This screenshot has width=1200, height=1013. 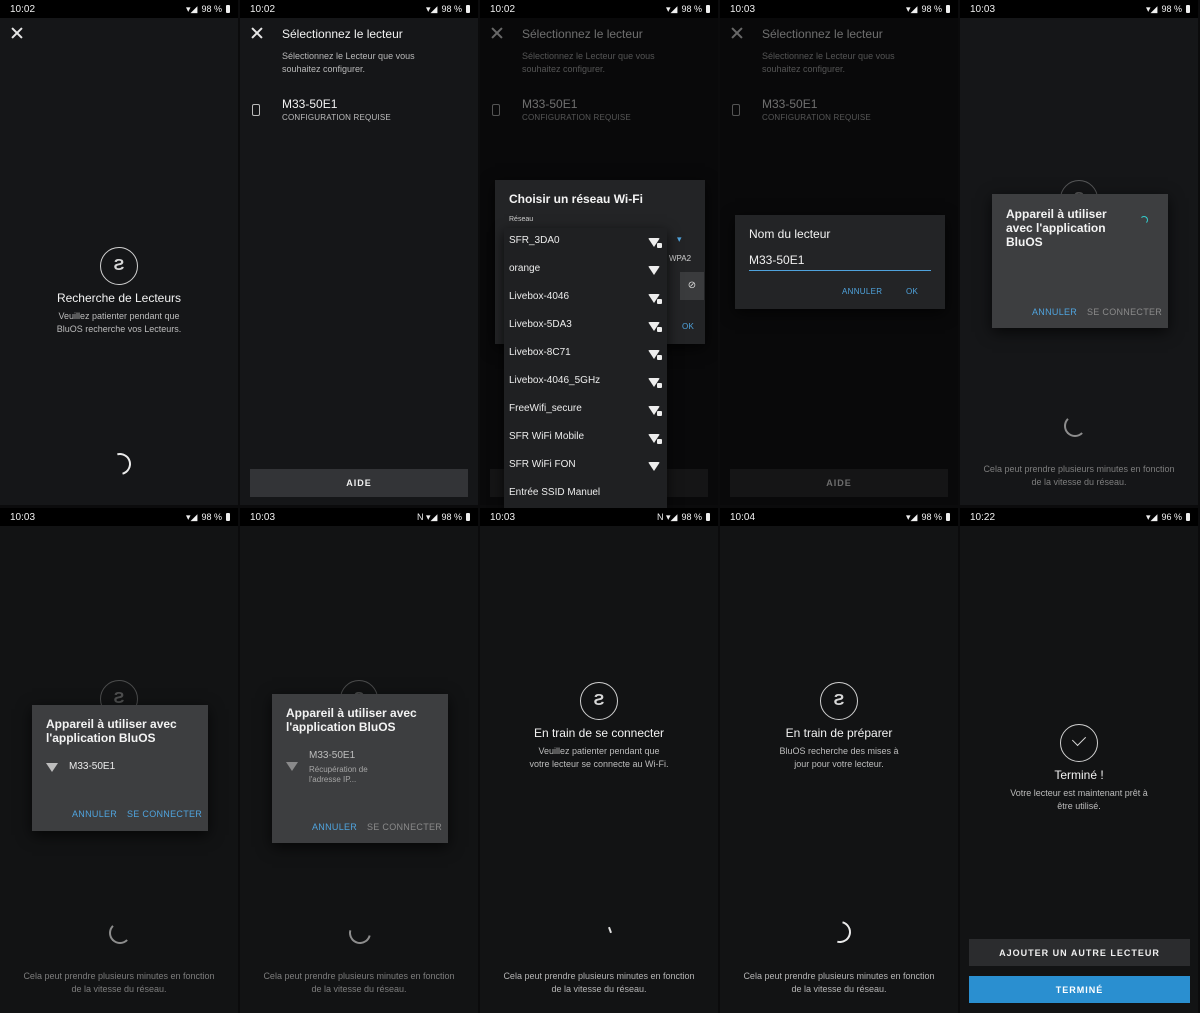 I want to click on done-title: Terminé !, so click(x=1079, y=775).